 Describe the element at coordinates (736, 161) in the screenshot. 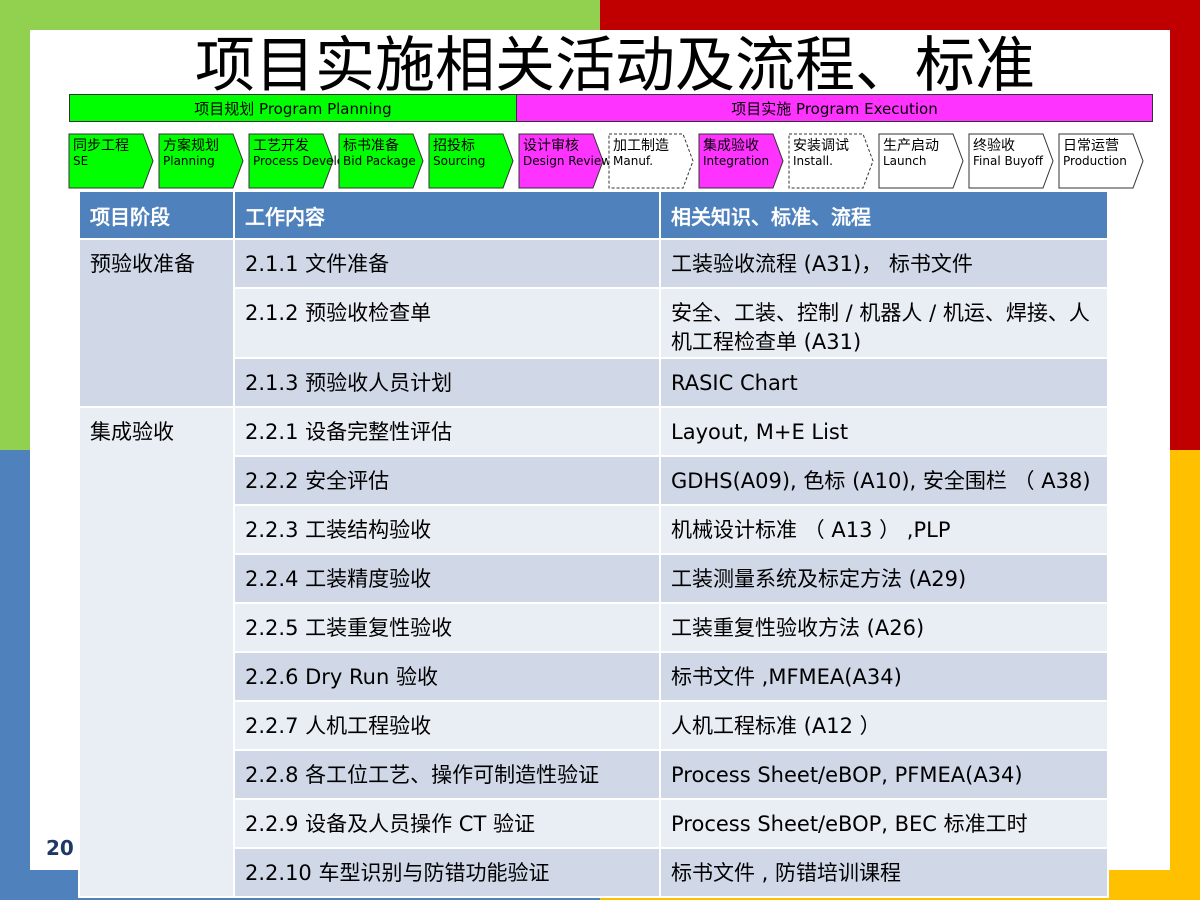

I see `process-step-en: Integration` at that location.